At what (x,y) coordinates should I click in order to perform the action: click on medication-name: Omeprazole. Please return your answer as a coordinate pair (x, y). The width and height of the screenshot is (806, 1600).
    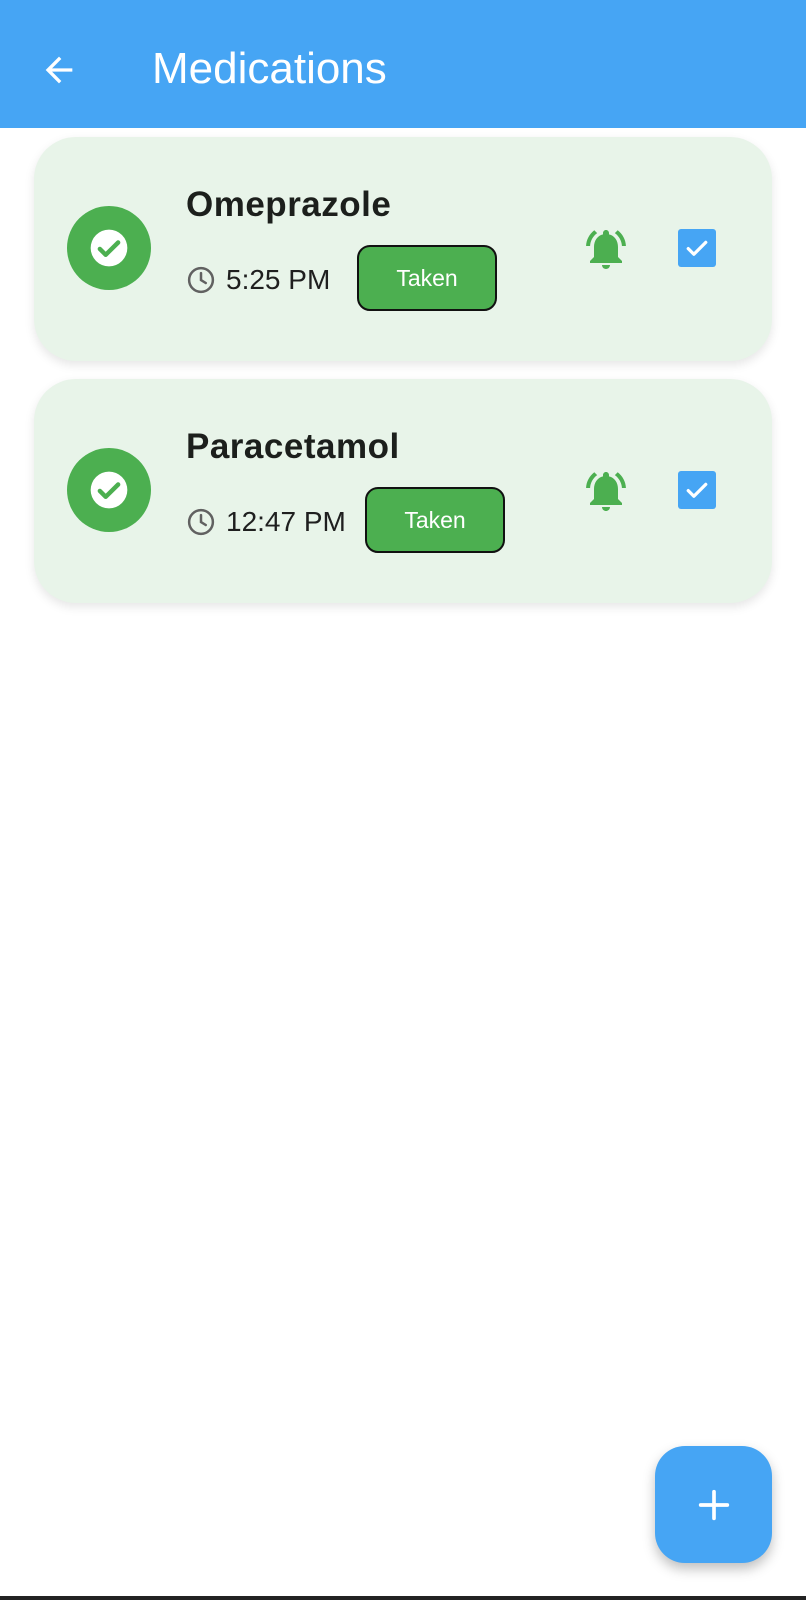
    Looking at the image, I should click on (289, 204).